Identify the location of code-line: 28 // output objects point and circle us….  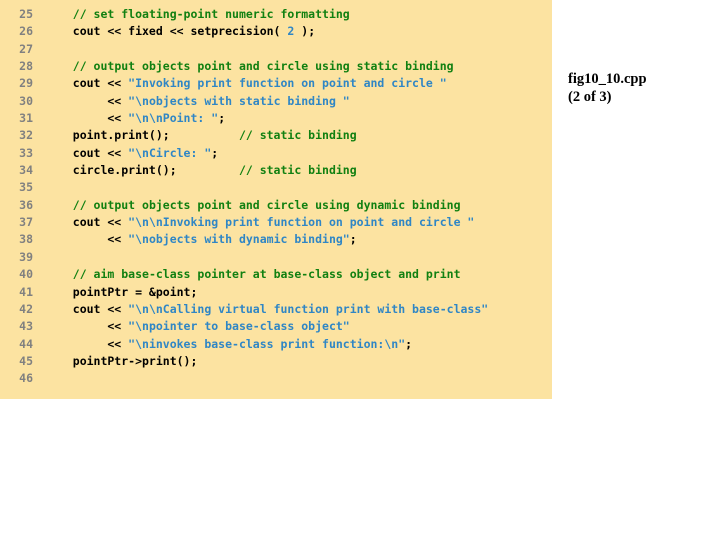
(276, 66).